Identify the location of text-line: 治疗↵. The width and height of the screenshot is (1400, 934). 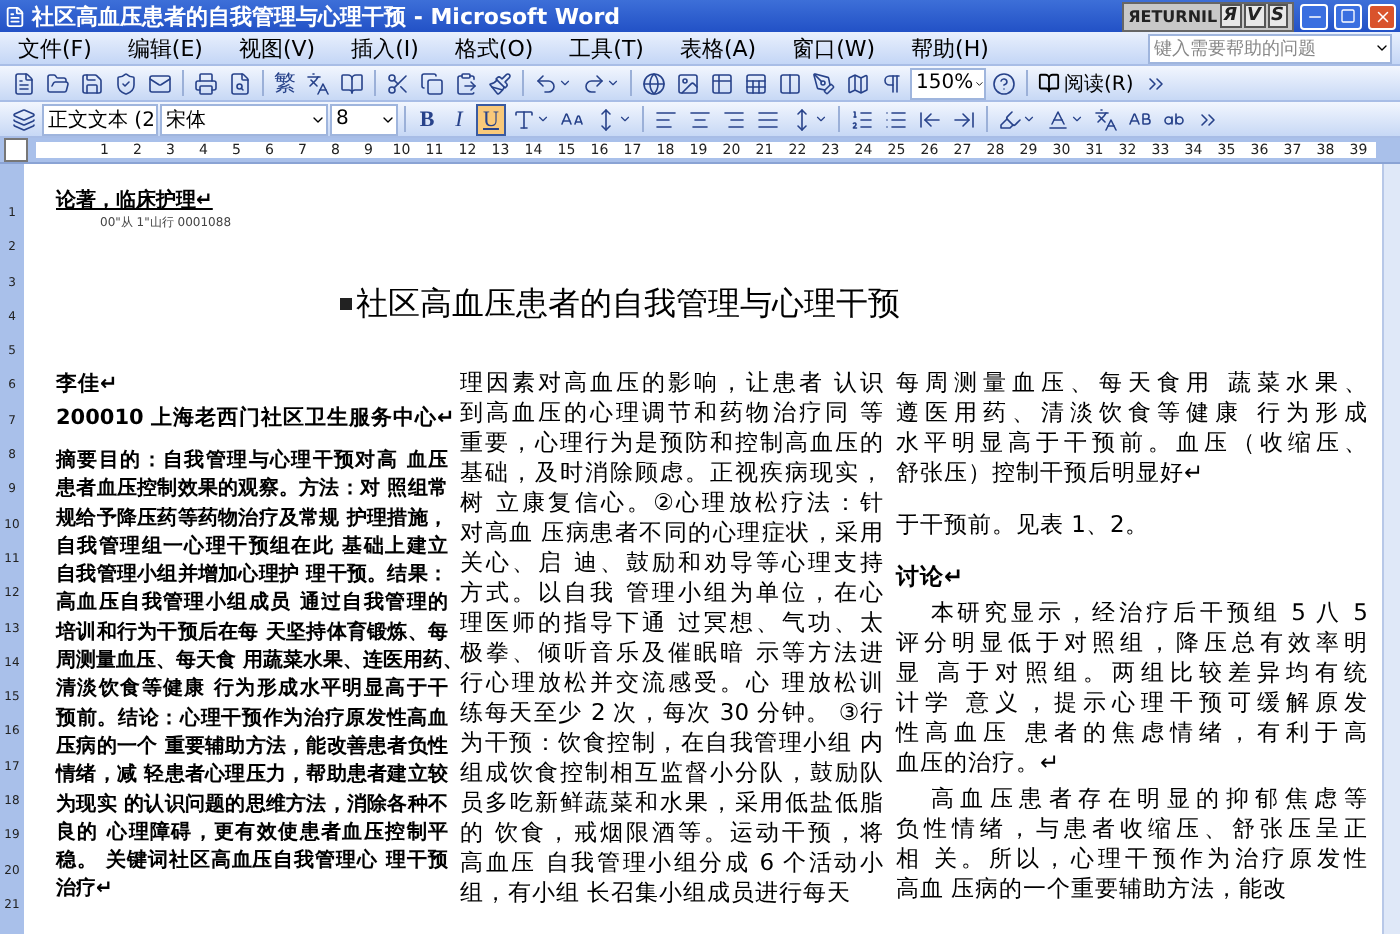
(85, 890).